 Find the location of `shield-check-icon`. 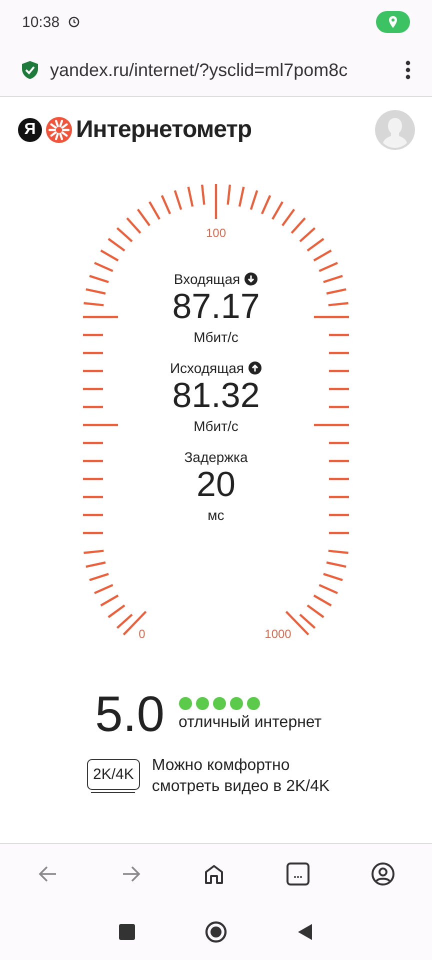

shield-check-icon is located at coordinates (30, 70).